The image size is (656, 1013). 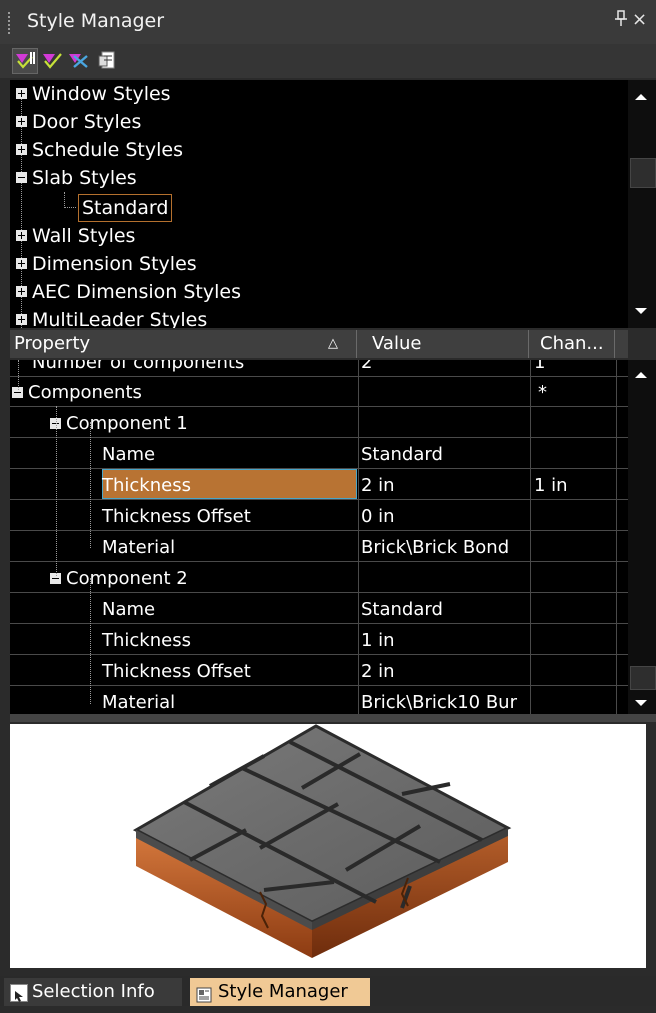 I want to click on table-row: Thickness Offset 0 in, so click(x=319, y=515).